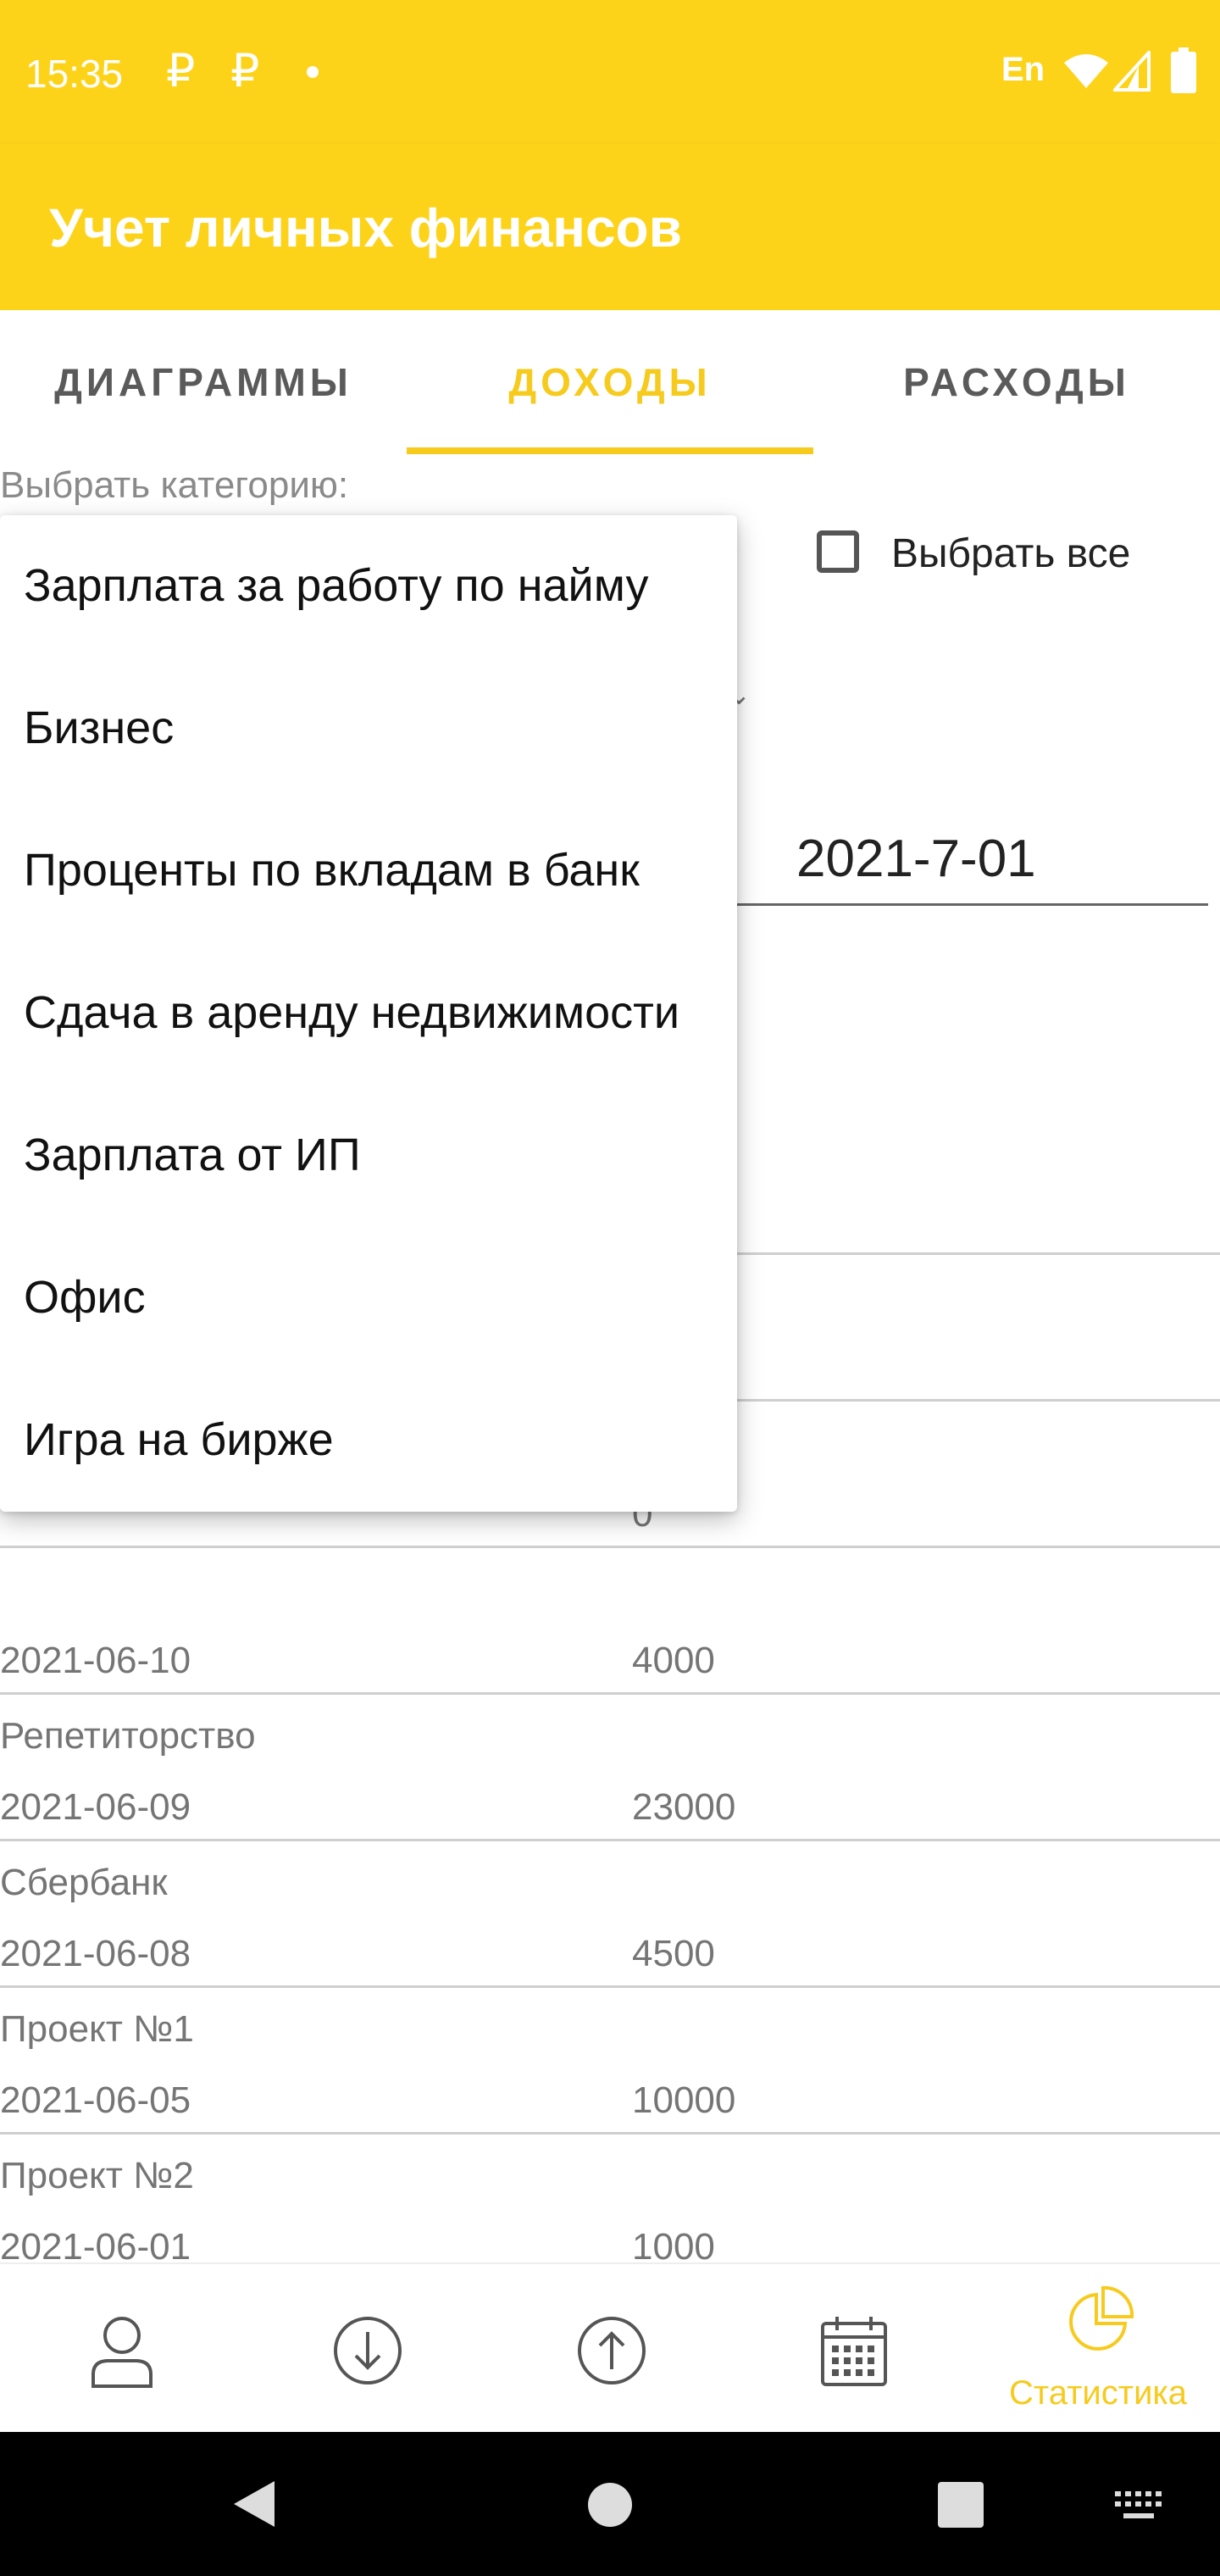  Describe the element at coordinates (673, 1953) in the screenshot. I see `record-amount: 4500` at that location.